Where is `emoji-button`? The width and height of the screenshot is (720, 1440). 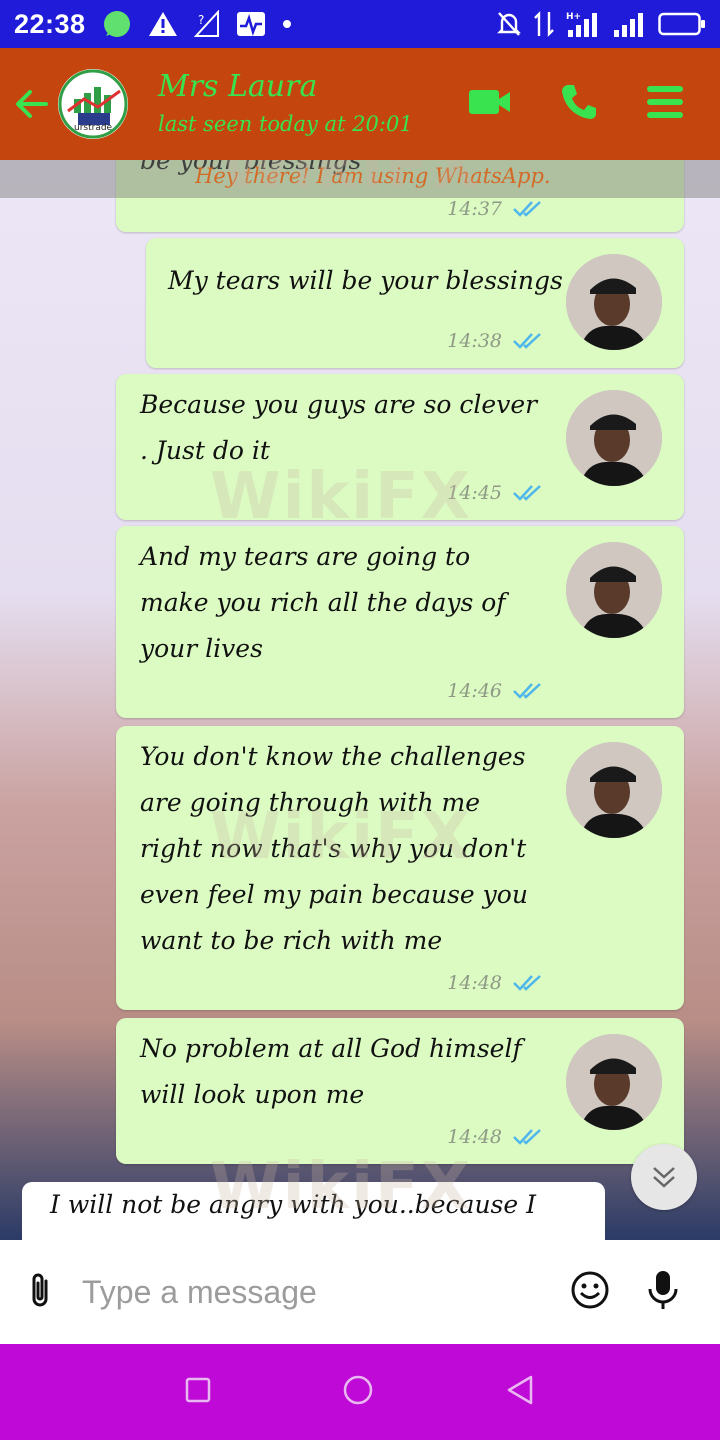
emoji-button is located at coordinates (590, 1292).